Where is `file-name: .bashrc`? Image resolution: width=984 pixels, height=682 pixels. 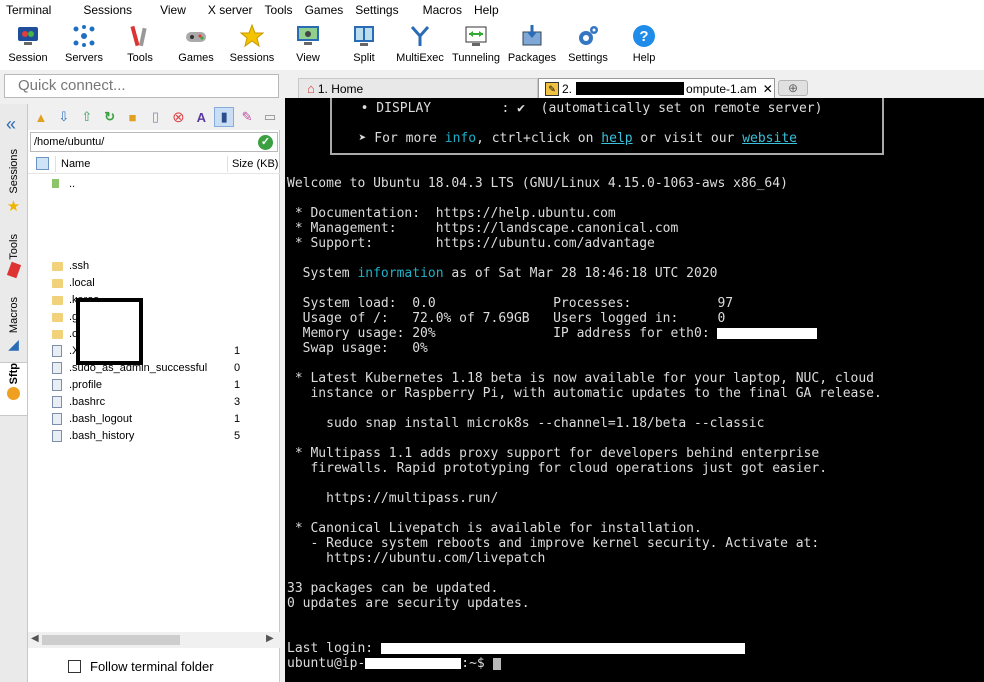
file-name: .bashrc is located at coordinates (87, 402).